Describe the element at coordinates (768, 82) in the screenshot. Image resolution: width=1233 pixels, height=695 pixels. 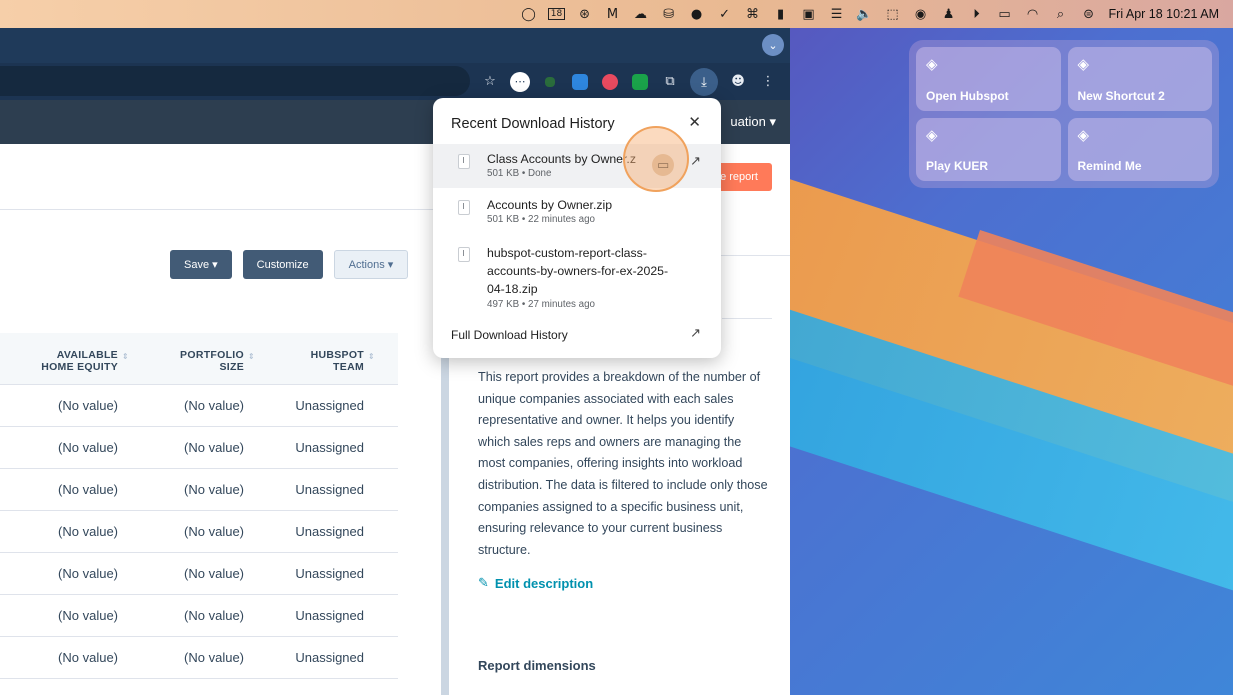
I see `more-vert-icon: ⋮` at that location.